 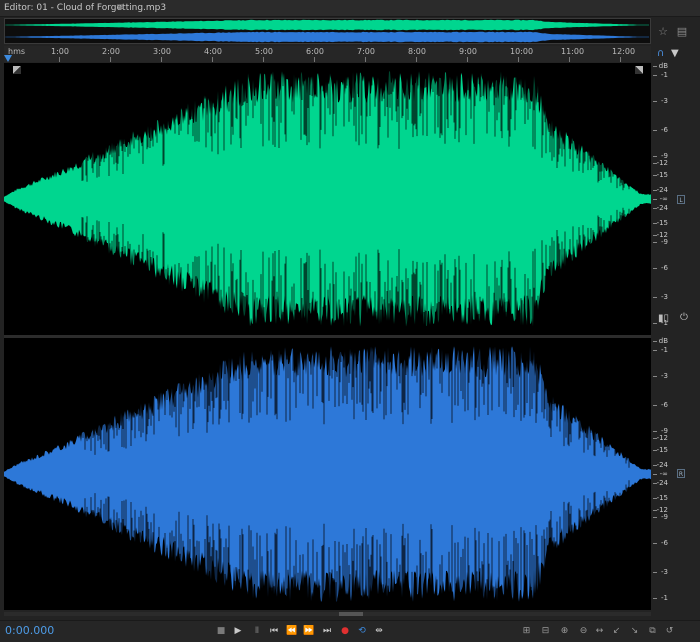 What do you see at coordinates (327, 631) in the screenshot?
I see `go-to-end-icon: ⏭` at bounding box center [327, 631].